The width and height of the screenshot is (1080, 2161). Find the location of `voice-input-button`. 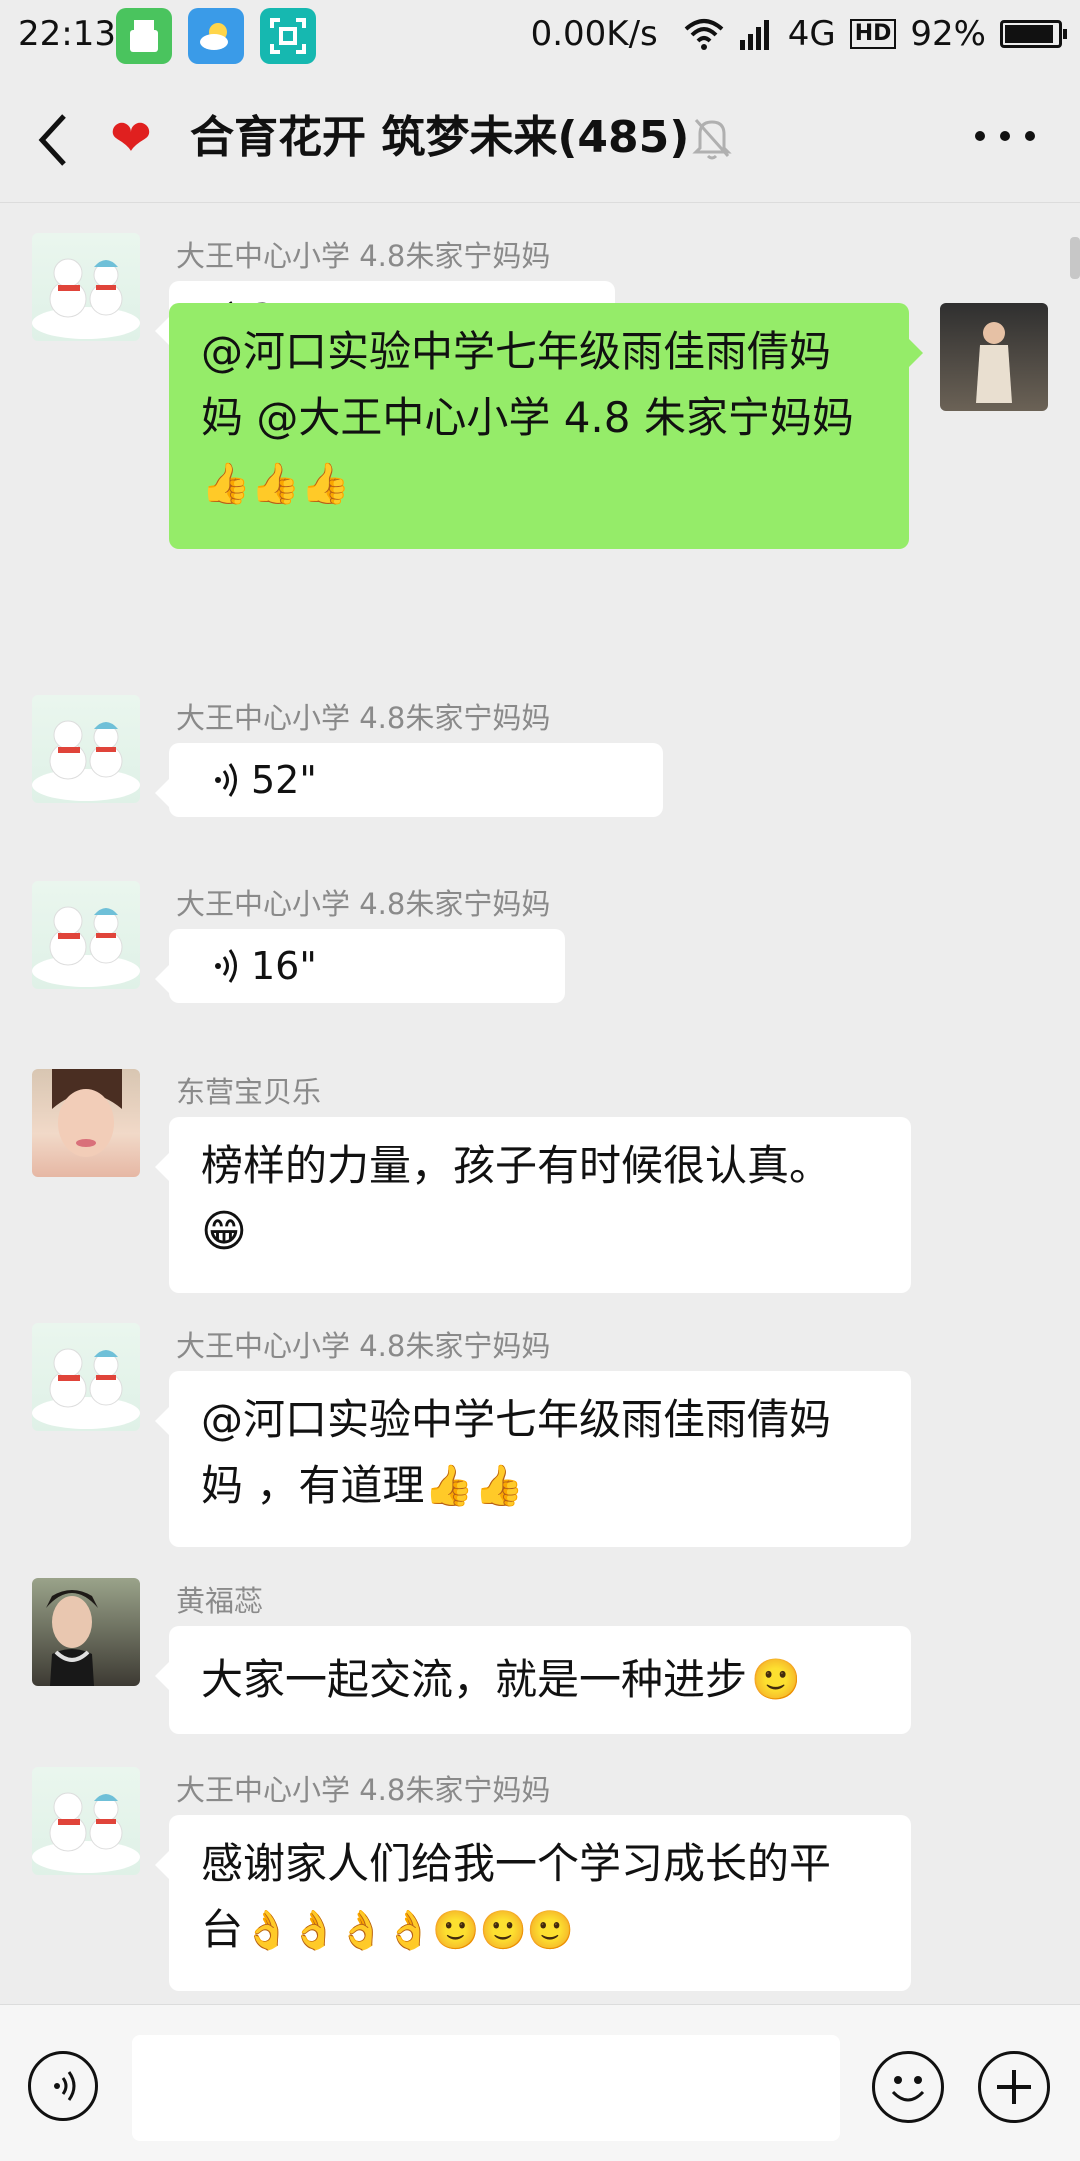

voice-input-button is located at coordinates (63, 2086).